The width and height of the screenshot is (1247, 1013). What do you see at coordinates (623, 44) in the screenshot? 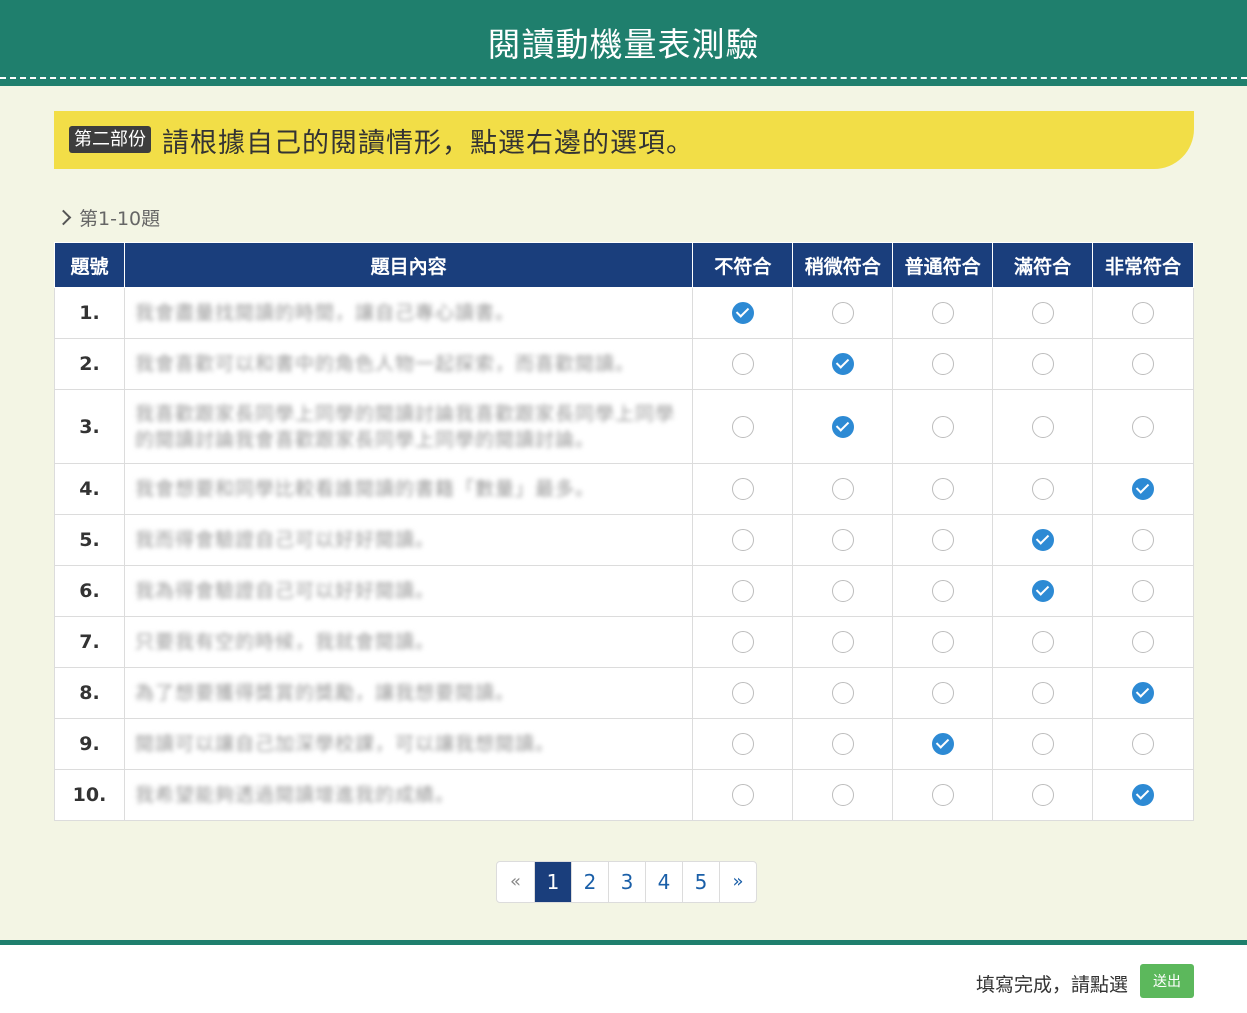
I see `page-title: 閱讀動機量表測驗` at bounding box center [623, 44].